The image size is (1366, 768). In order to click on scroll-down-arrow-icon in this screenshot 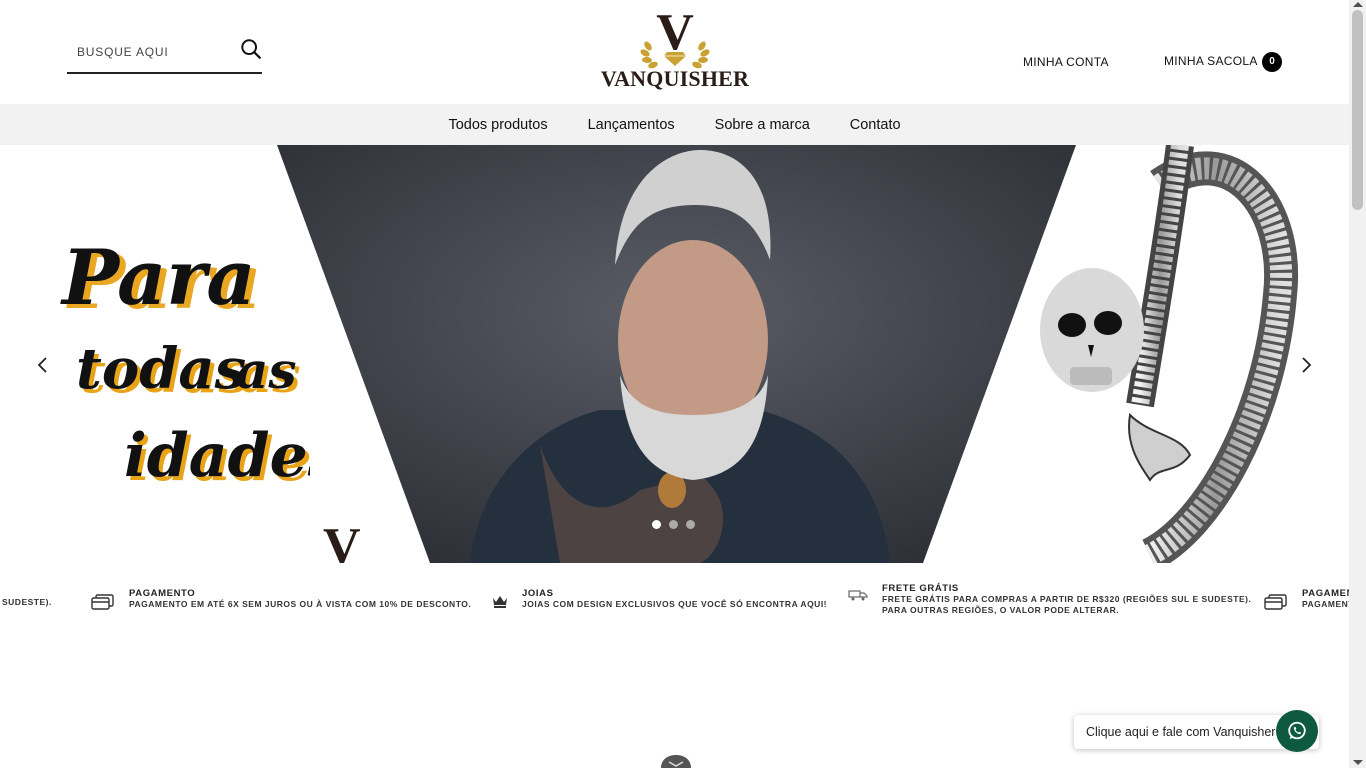, I will do `click(1358, 762)`.